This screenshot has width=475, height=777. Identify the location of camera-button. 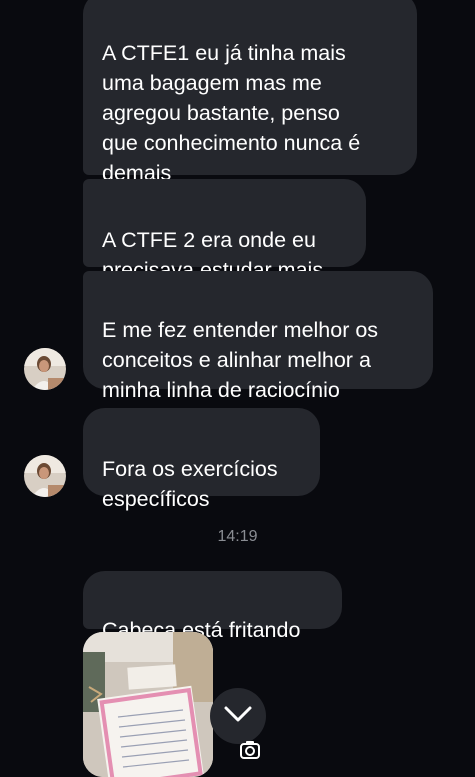
(250, 752).